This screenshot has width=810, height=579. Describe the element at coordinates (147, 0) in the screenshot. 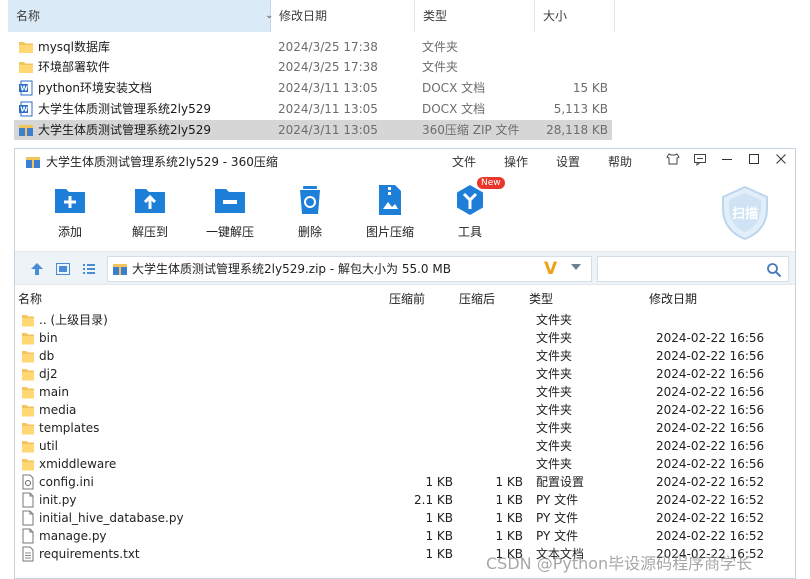

I see `sort-ascending-icon: ⌃` at that location.